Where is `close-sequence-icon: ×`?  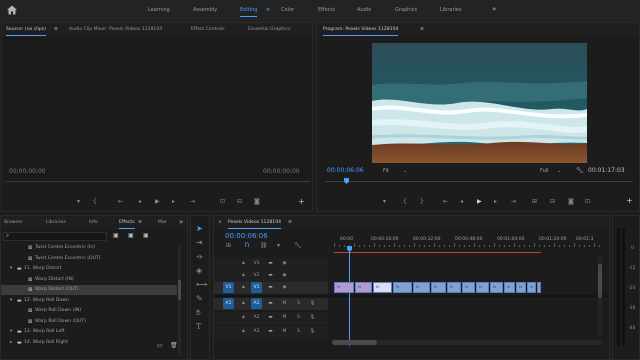
close-sequence-icon: × is located at coordinates (220, 222).